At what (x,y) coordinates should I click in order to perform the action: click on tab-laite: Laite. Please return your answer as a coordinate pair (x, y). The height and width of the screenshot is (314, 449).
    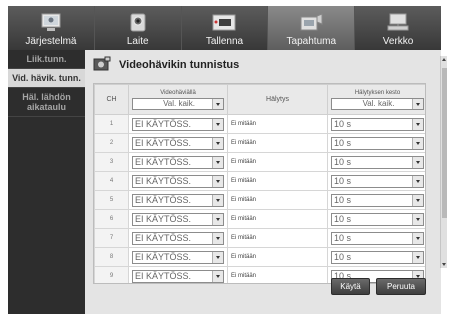
    Looking at the image, I should click on (138, 28).